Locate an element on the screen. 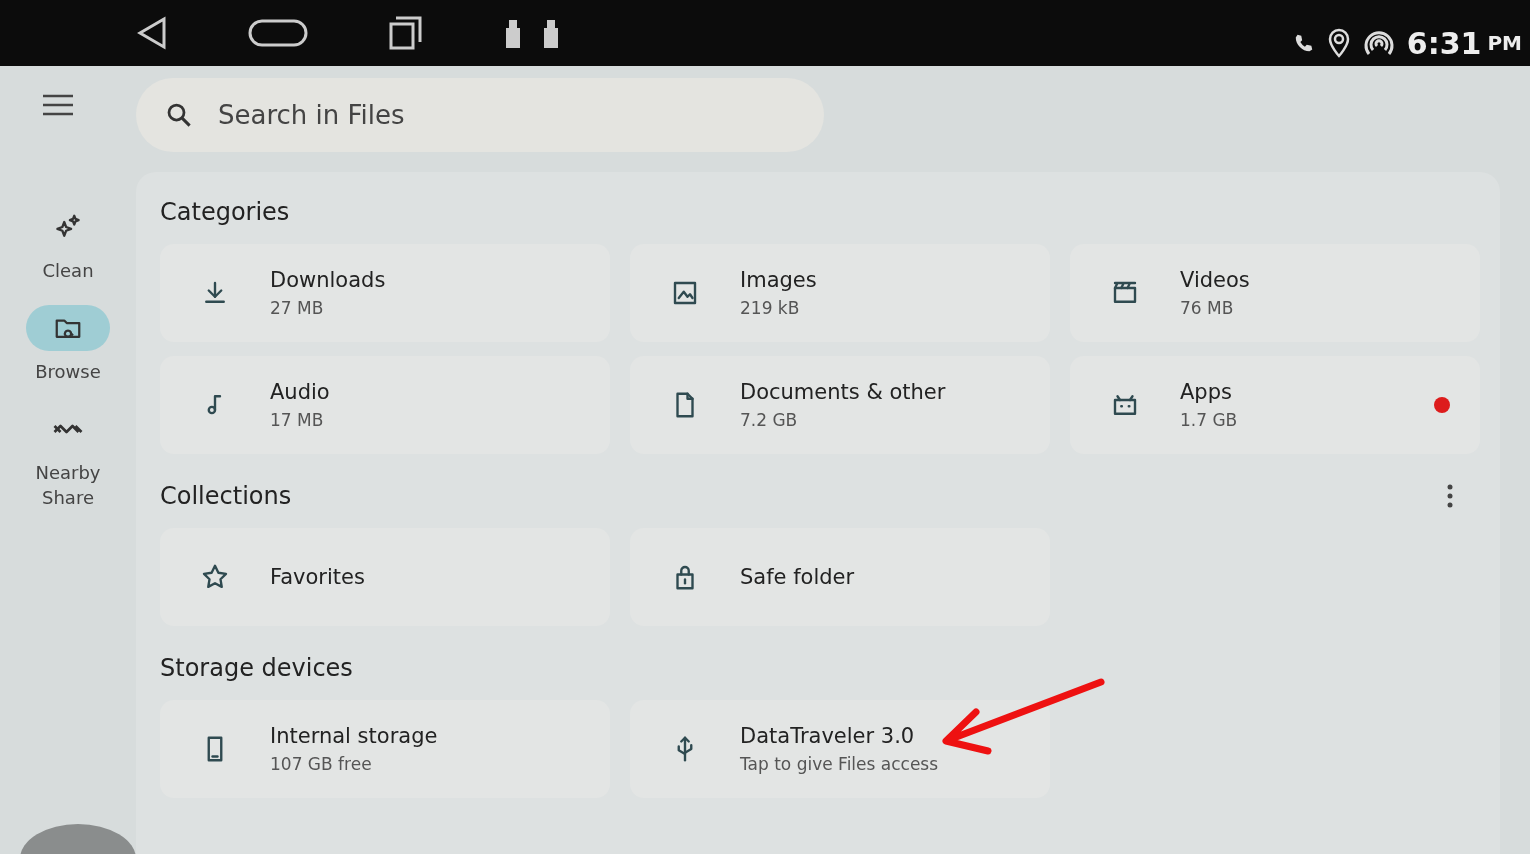 This screenshot has width=1530, height=854. item-name: Internal storage is located at coordinates (354, 736).